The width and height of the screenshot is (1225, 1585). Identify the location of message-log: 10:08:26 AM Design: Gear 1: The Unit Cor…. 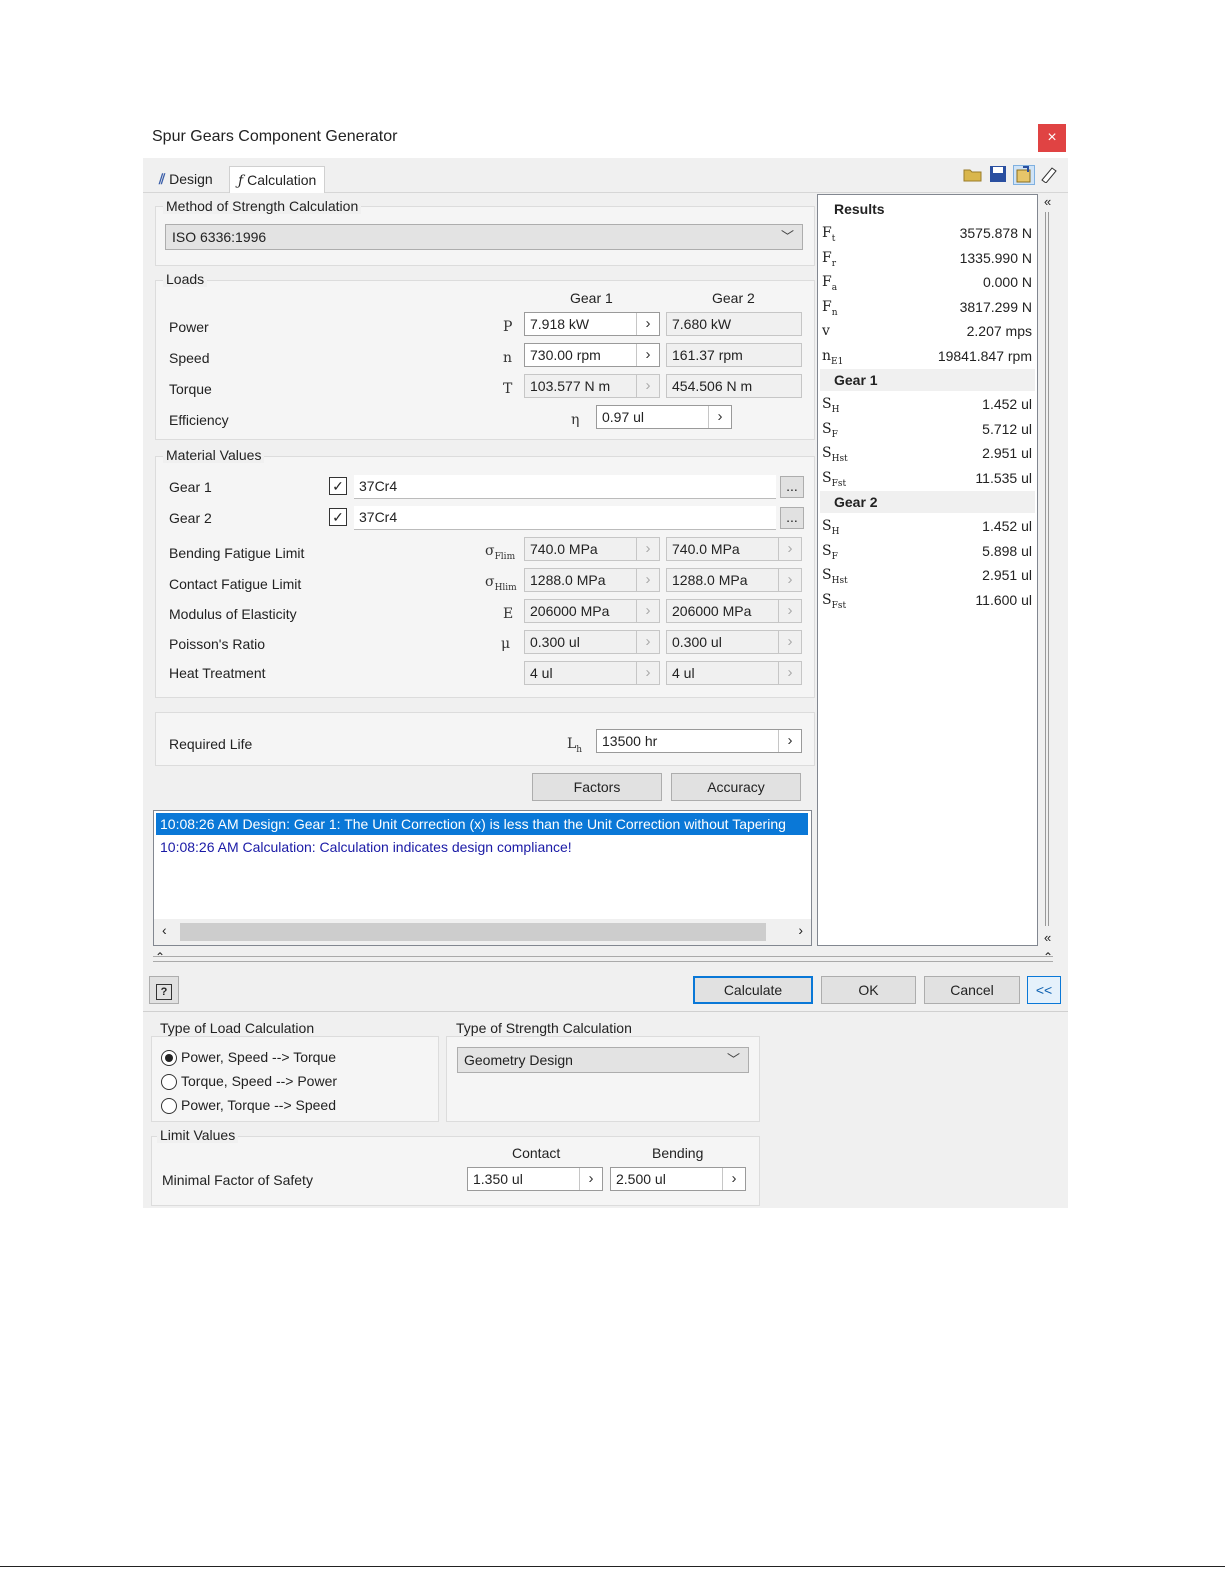
(482, 878).